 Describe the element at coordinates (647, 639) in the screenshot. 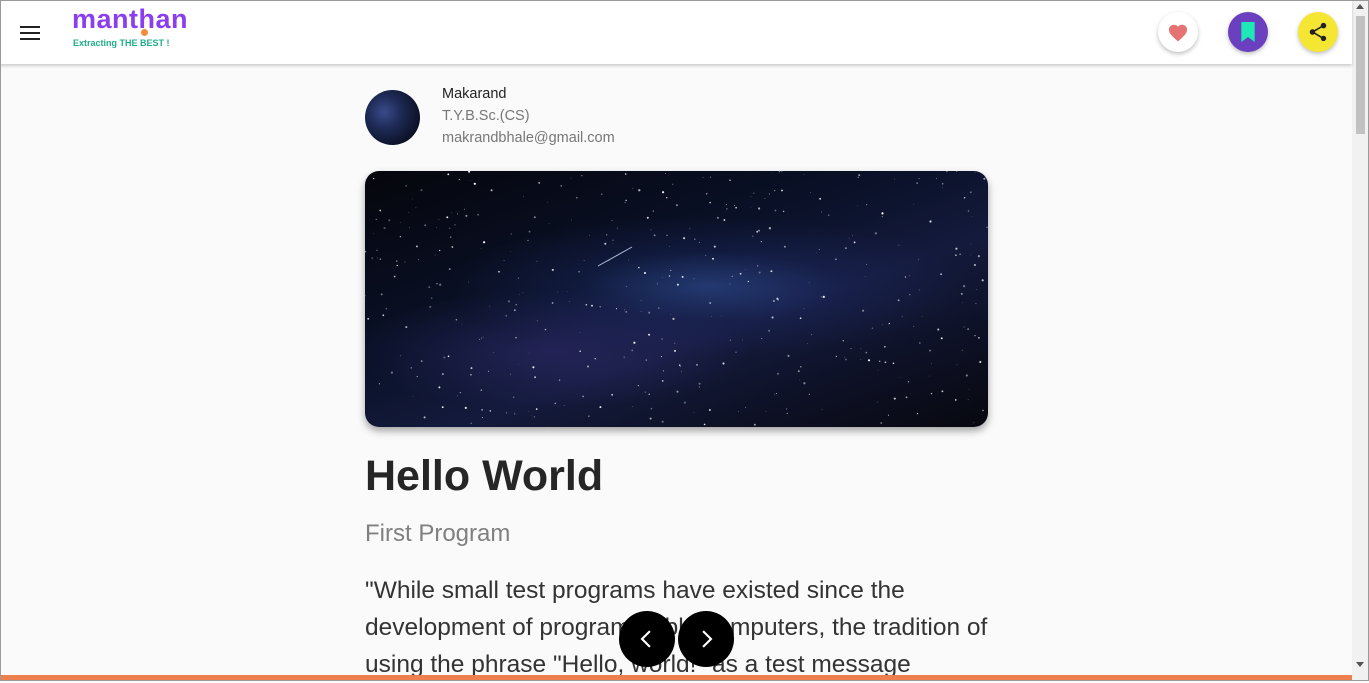

I see `previous-button` at that location.